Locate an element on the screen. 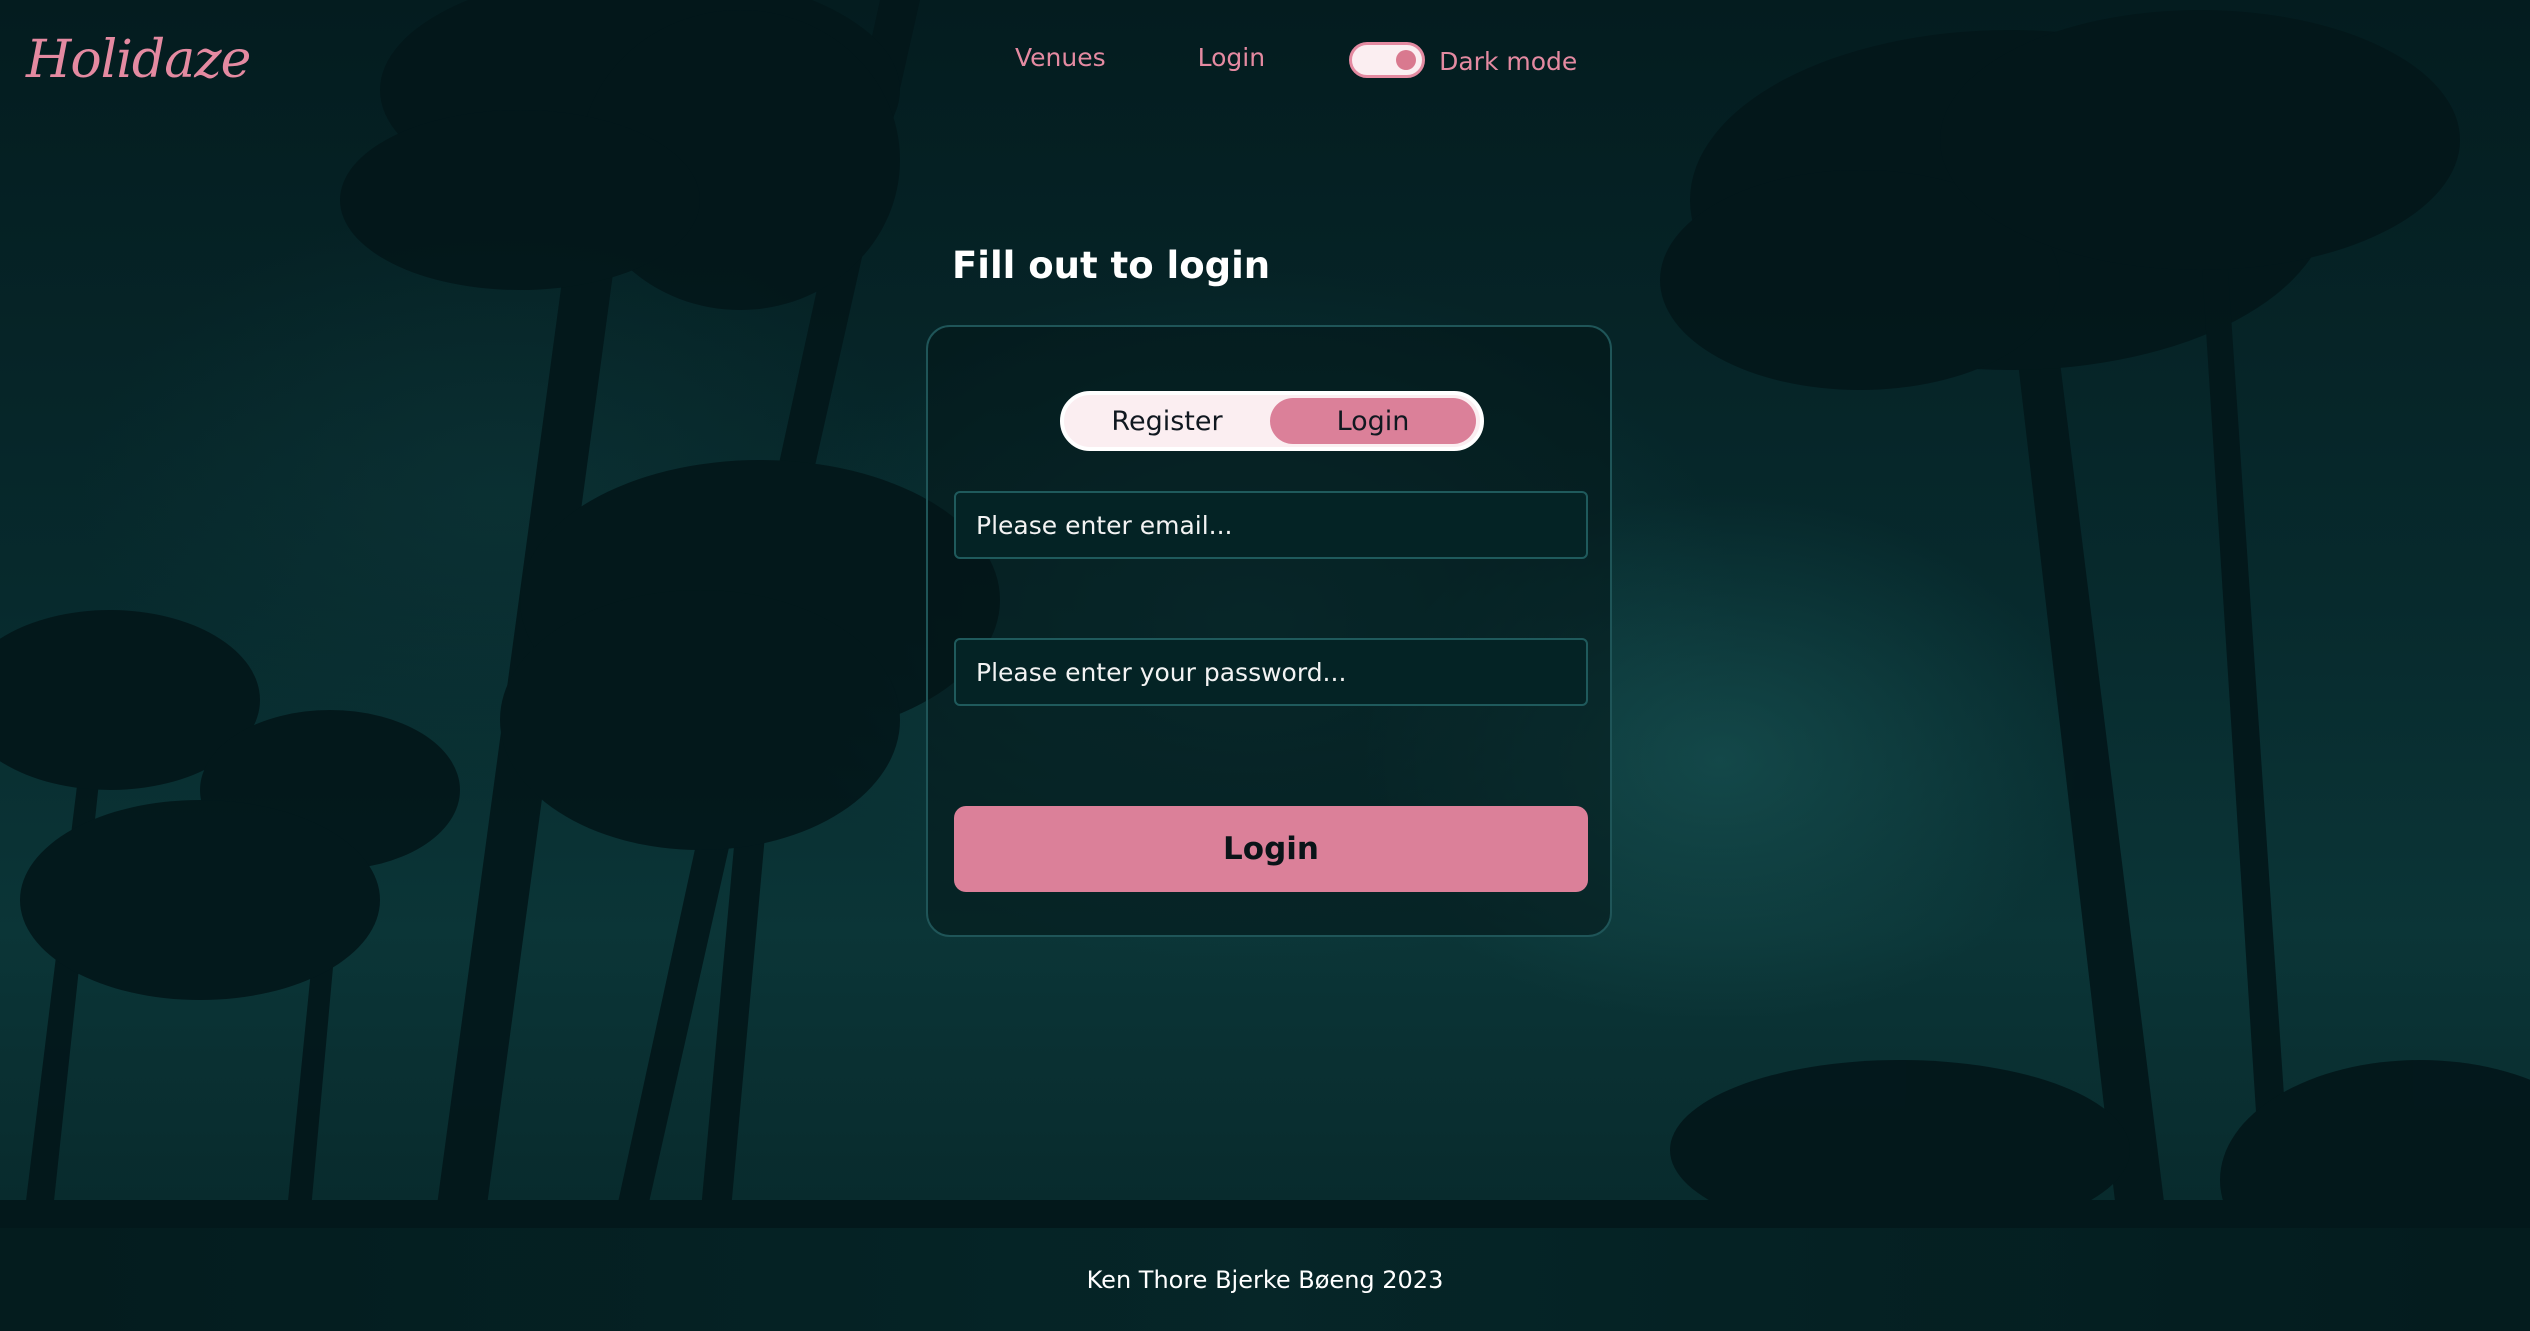  nav-link-venues: Venues is located at coordinates (1060, 57).